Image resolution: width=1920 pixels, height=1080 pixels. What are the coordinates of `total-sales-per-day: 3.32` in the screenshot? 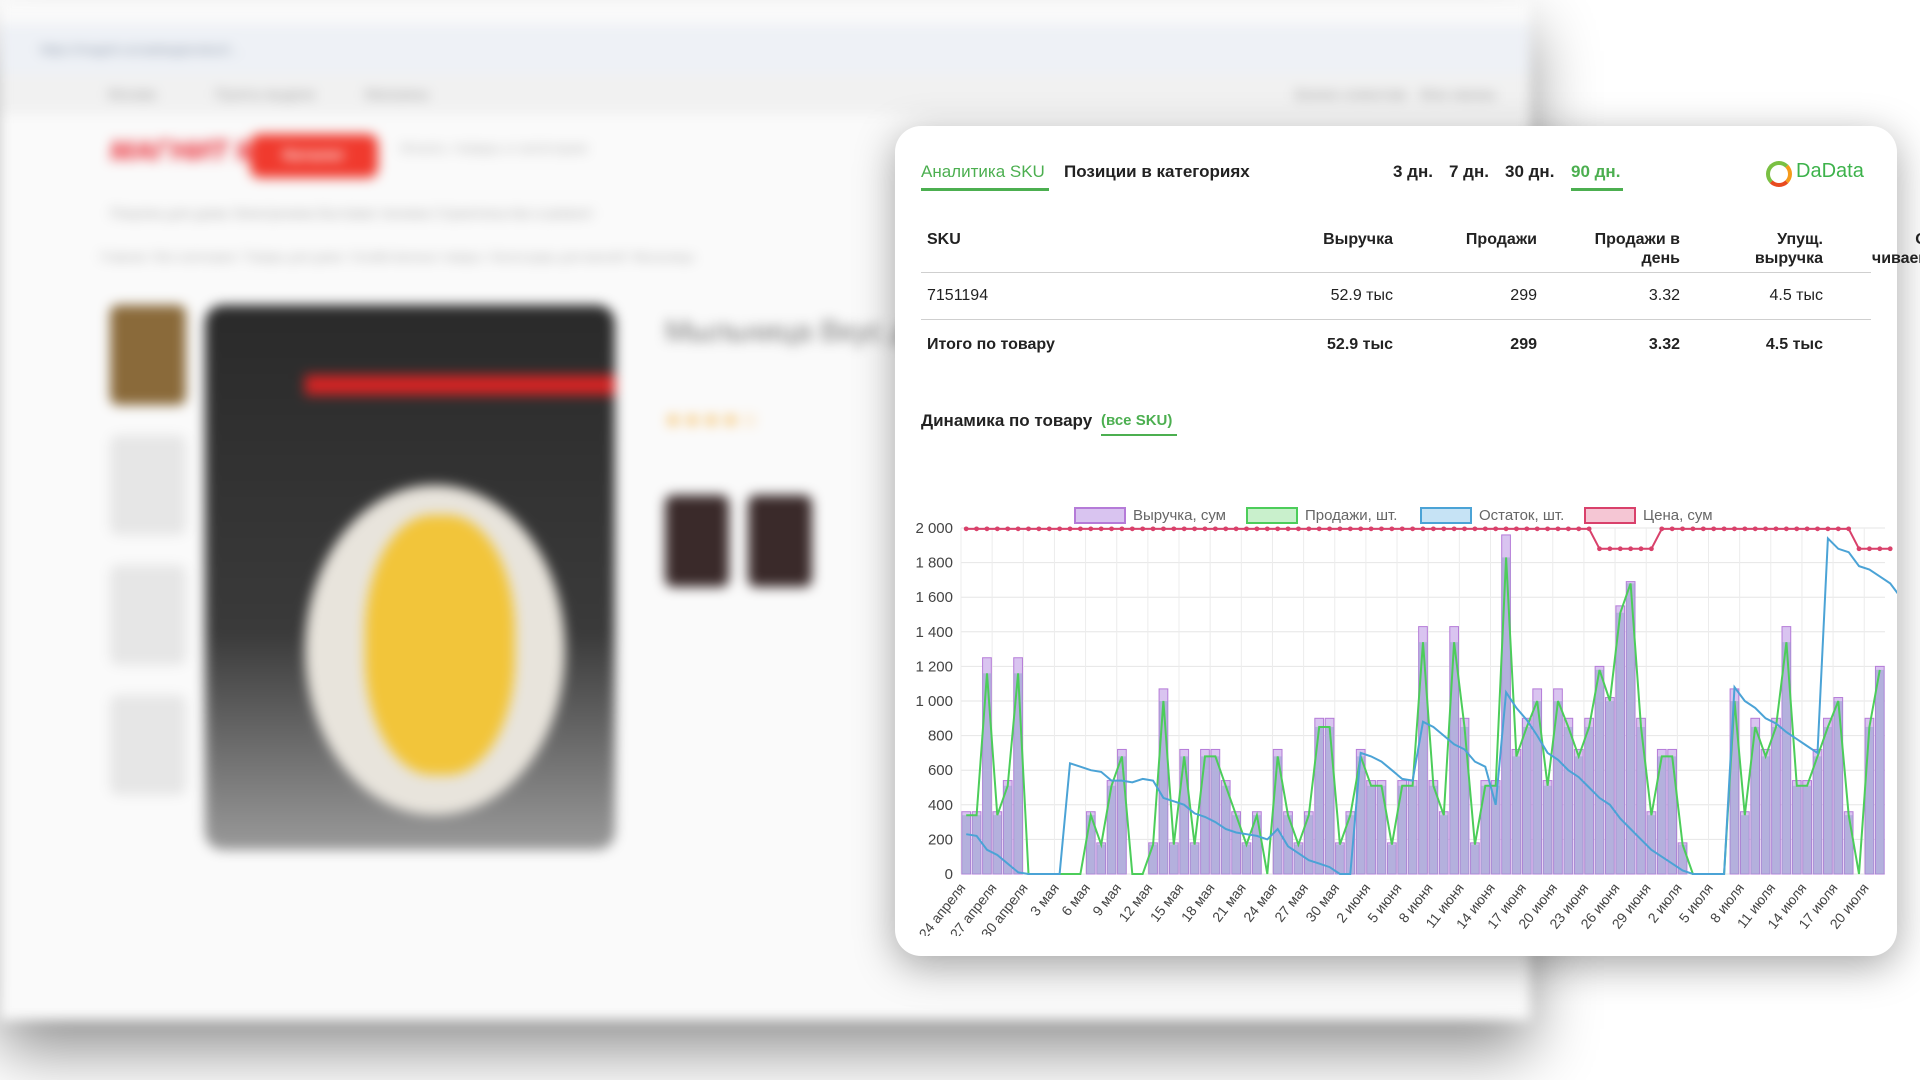 It's located at (1664, 344).